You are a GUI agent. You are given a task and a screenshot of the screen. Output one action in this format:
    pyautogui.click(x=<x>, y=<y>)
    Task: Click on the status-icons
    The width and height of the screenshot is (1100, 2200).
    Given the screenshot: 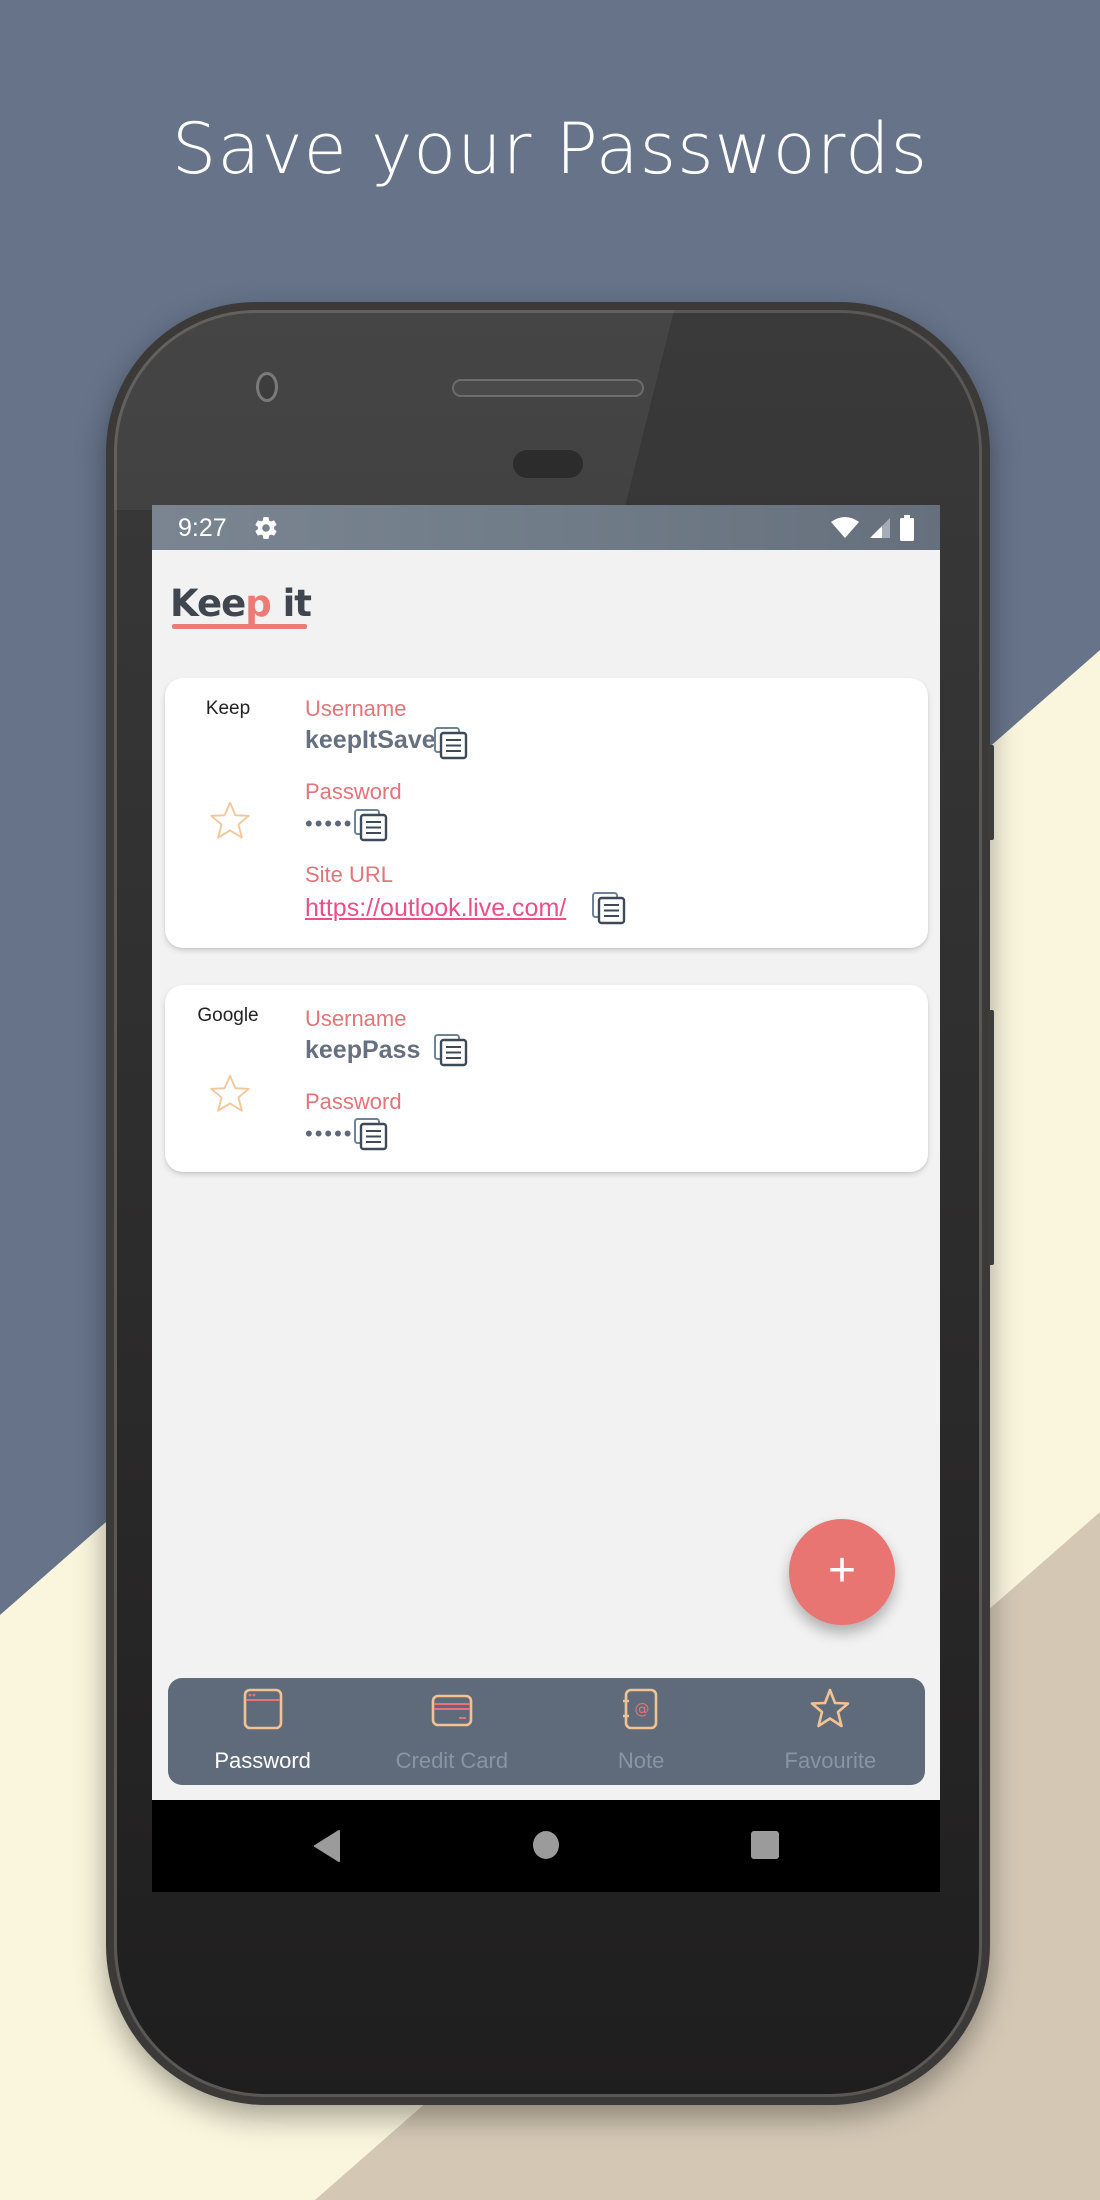 What is the action you would take?
    pyautogui.click(x=872, y=528)
    